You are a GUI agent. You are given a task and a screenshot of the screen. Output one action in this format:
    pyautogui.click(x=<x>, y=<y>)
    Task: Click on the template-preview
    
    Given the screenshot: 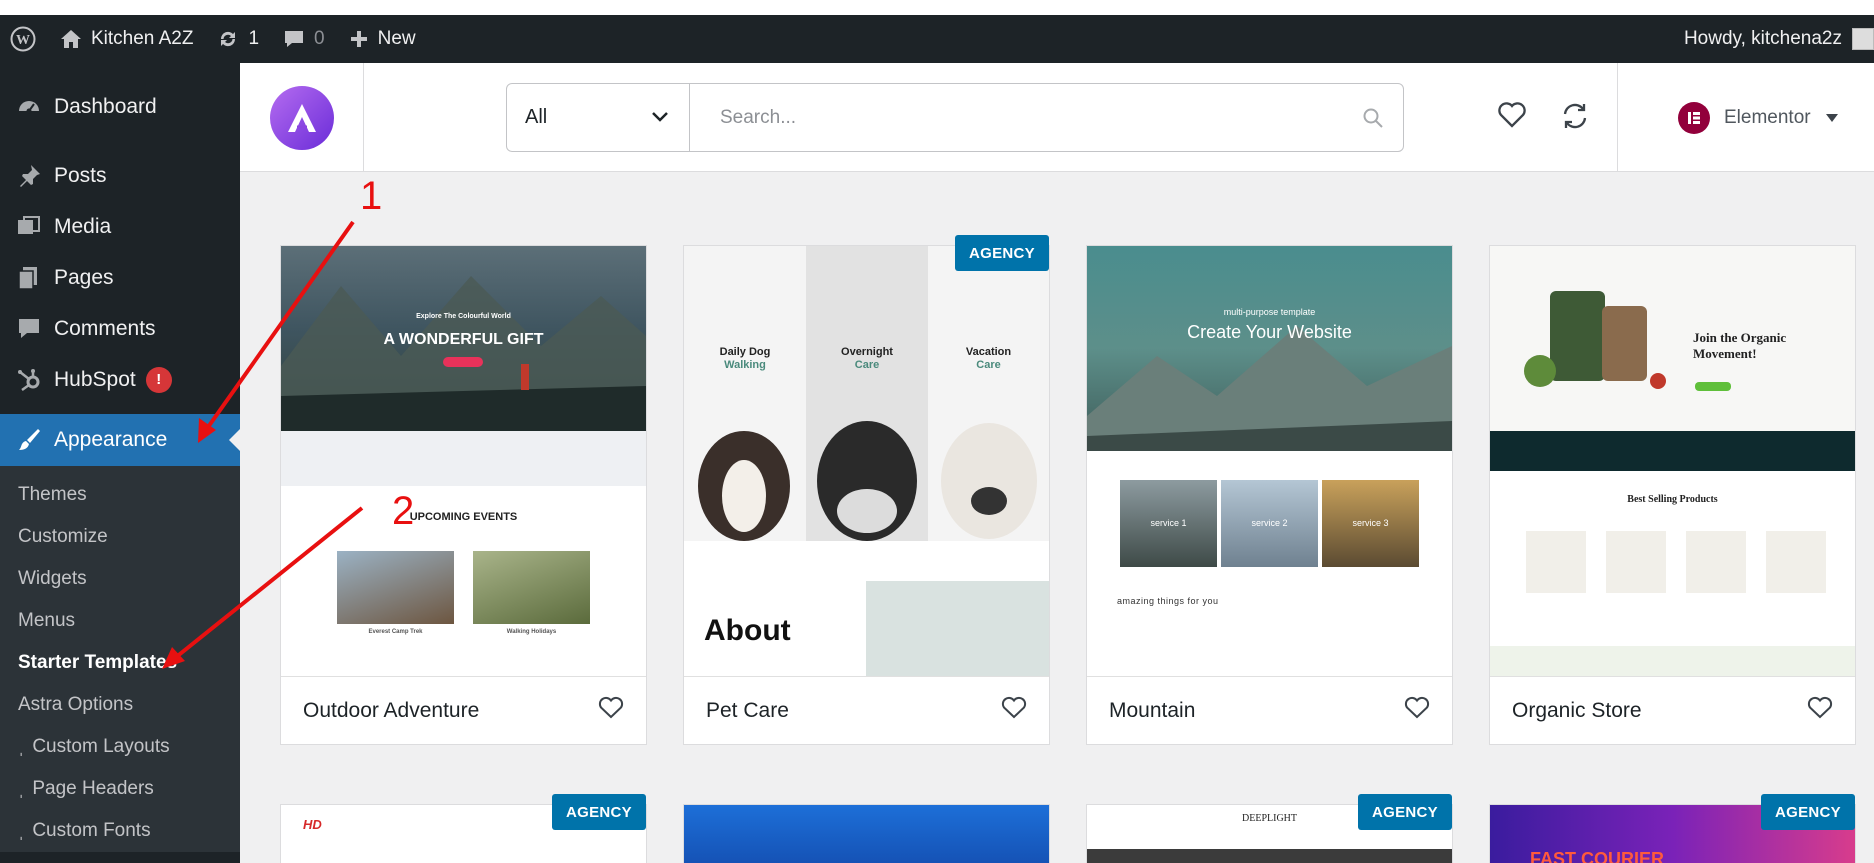 What is the action you would take?
    pyautogui.click(x=866, y=834)
    